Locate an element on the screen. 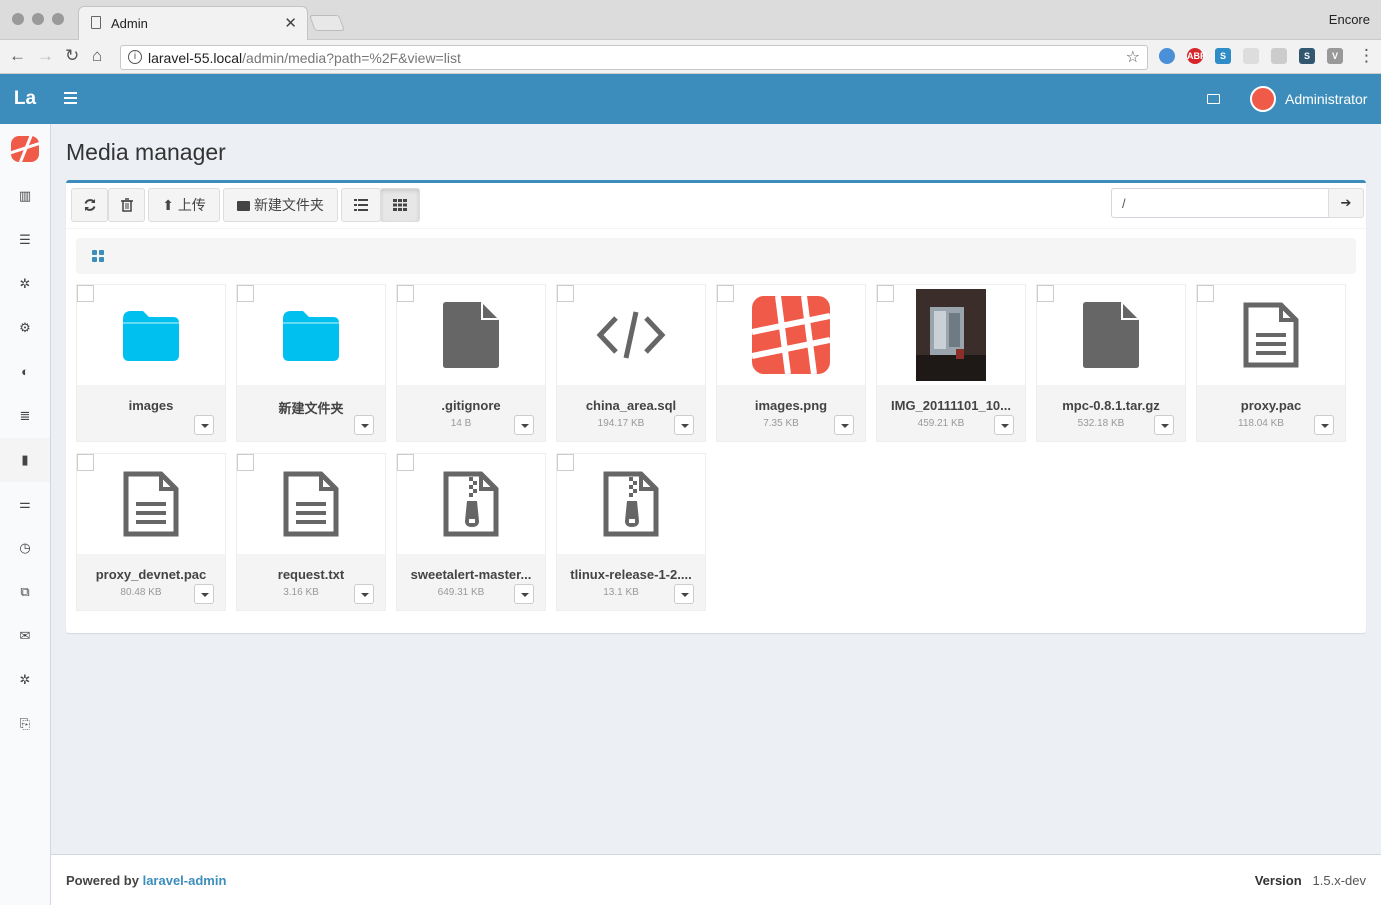 The image size is (1381, 905). file-icon: ▮ is located at coordinates (25, 460).